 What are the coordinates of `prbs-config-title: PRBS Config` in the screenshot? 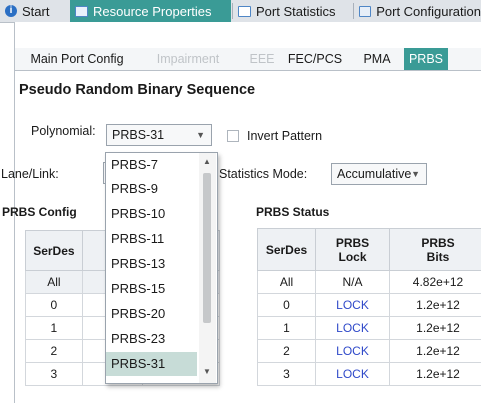 It's located at (39, 212).